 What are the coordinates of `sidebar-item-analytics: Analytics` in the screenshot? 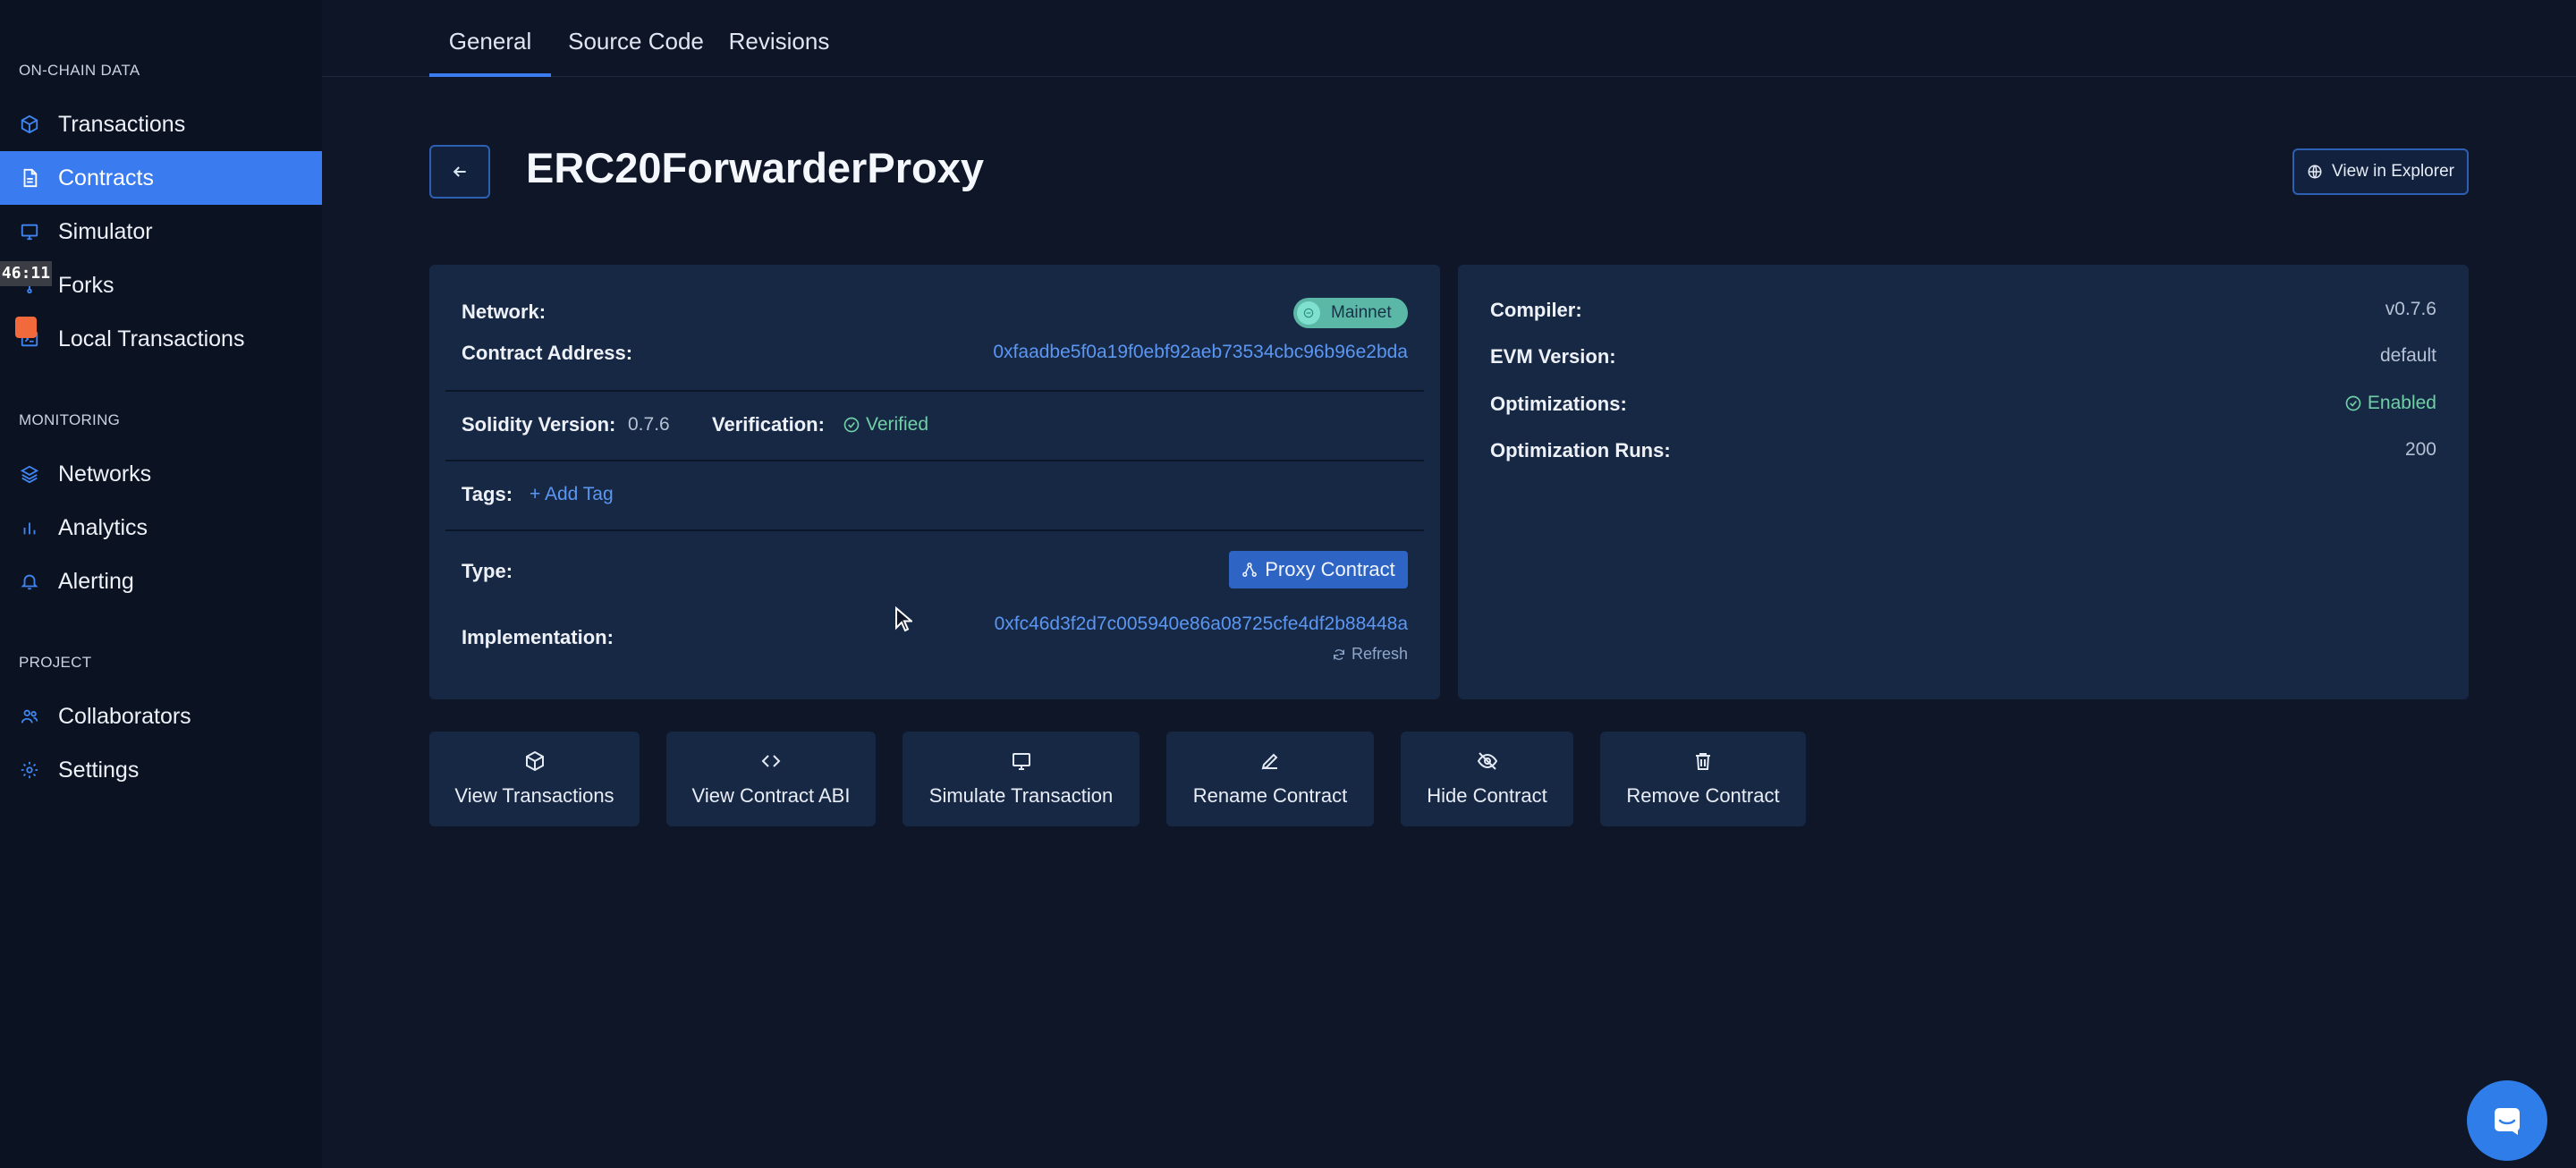 It's located at (161, 527).